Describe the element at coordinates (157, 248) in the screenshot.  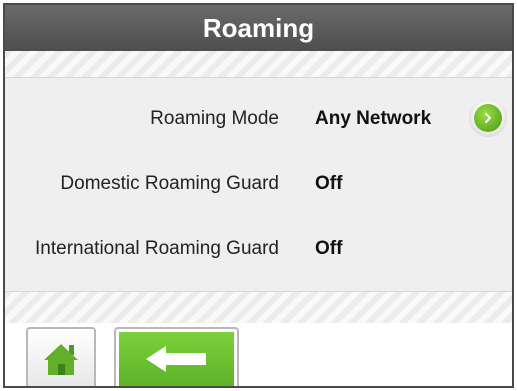
I see `international-roaming-guard-label: International Roaming Guard` at that location.